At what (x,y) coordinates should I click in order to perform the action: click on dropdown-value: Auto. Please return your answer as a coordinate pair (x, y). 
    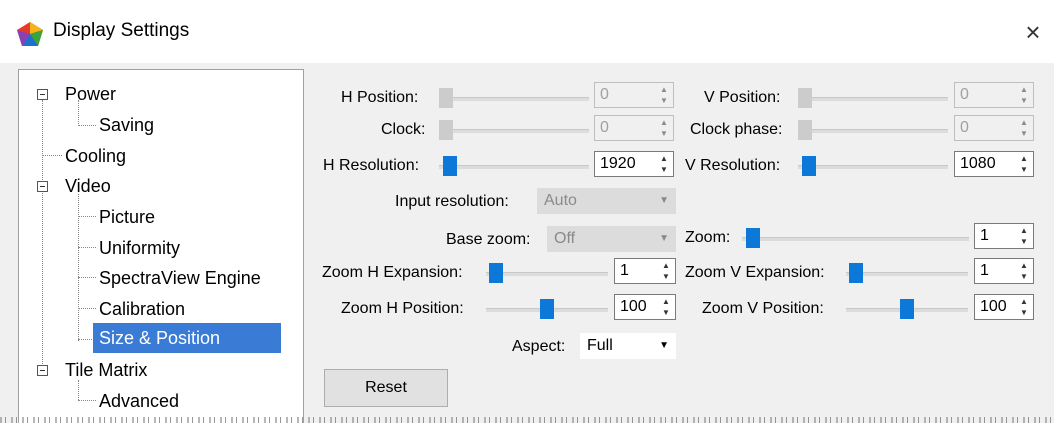
    Looking at the image, I should click on (560, 200).